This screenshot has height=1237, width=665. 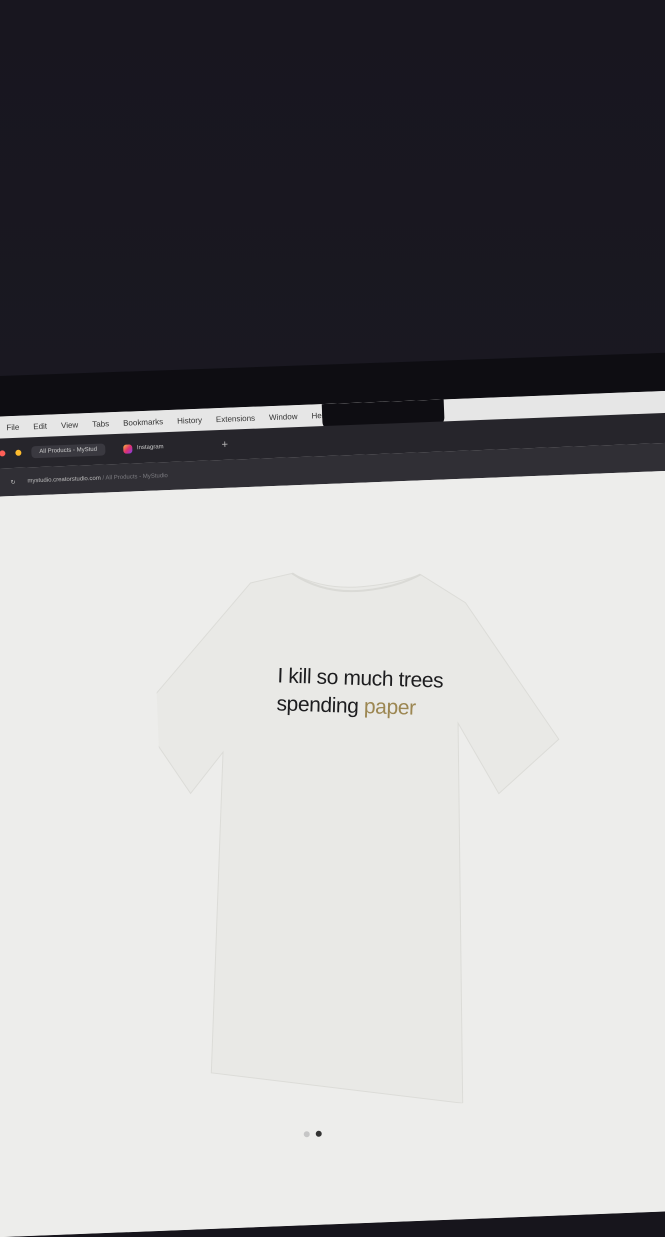 I want to click on carousel-dots, so click(x=312, y=1134).